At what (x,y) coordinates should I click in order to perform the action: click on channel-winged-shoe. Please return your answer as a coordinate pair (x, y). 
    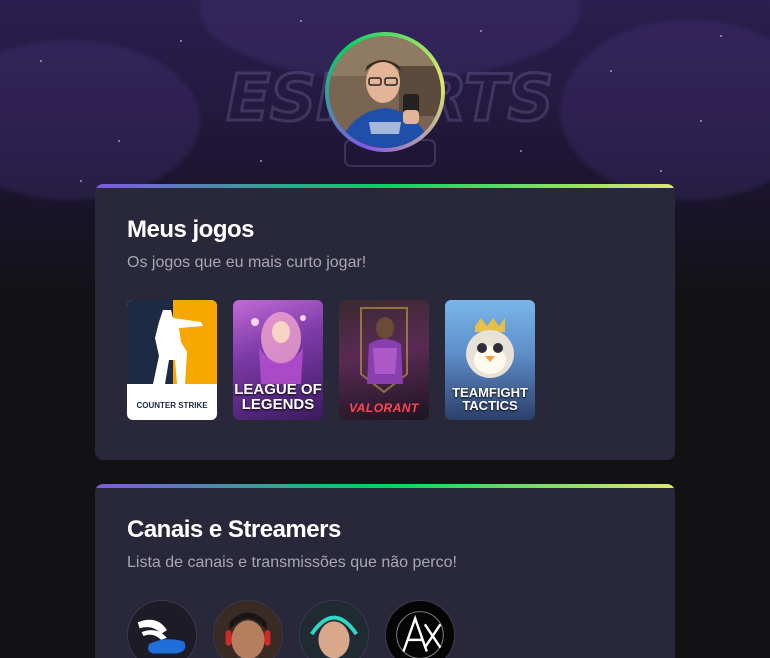
    Looking at the image, I should click on (162, 629).